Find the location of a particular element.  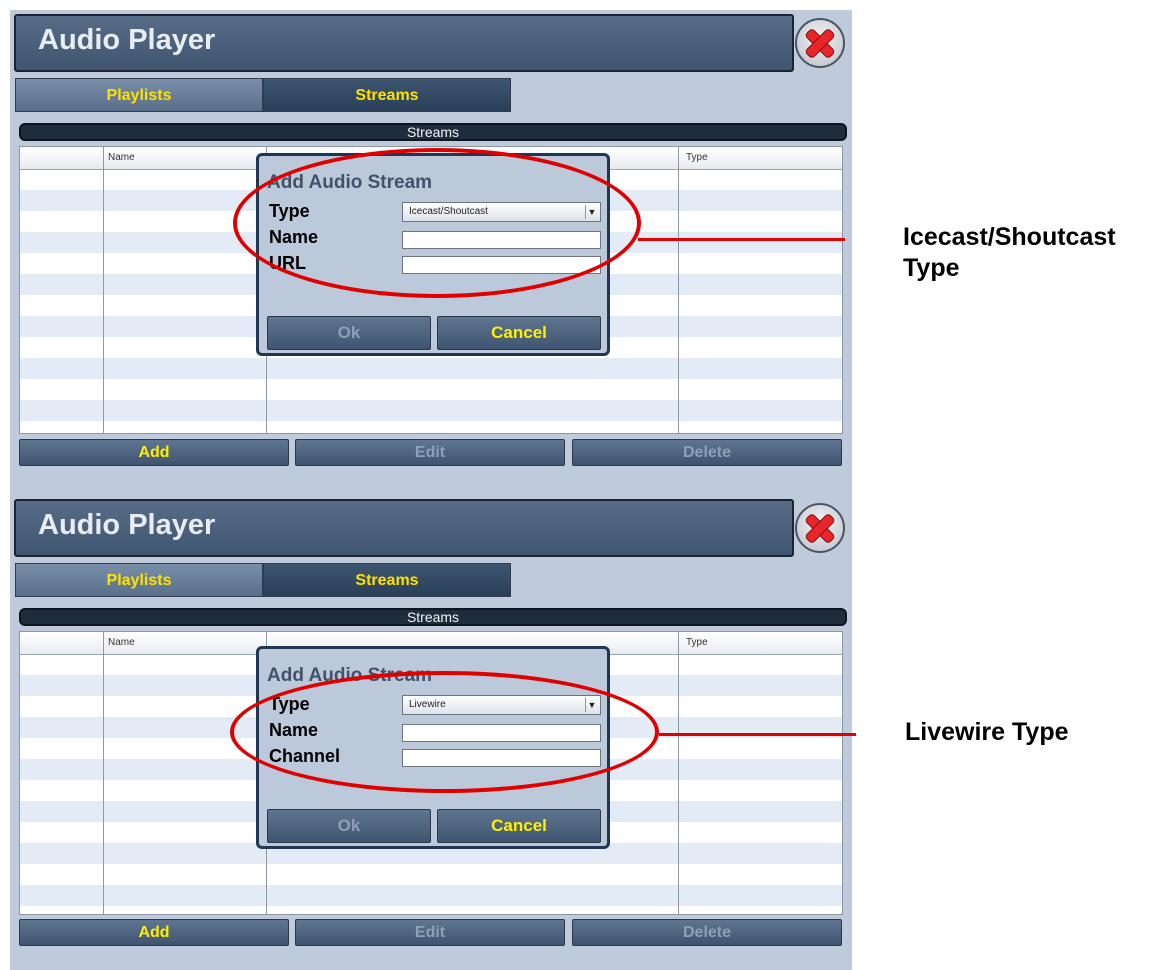

callout-line-2: Type is located at coordinates (931, 268).